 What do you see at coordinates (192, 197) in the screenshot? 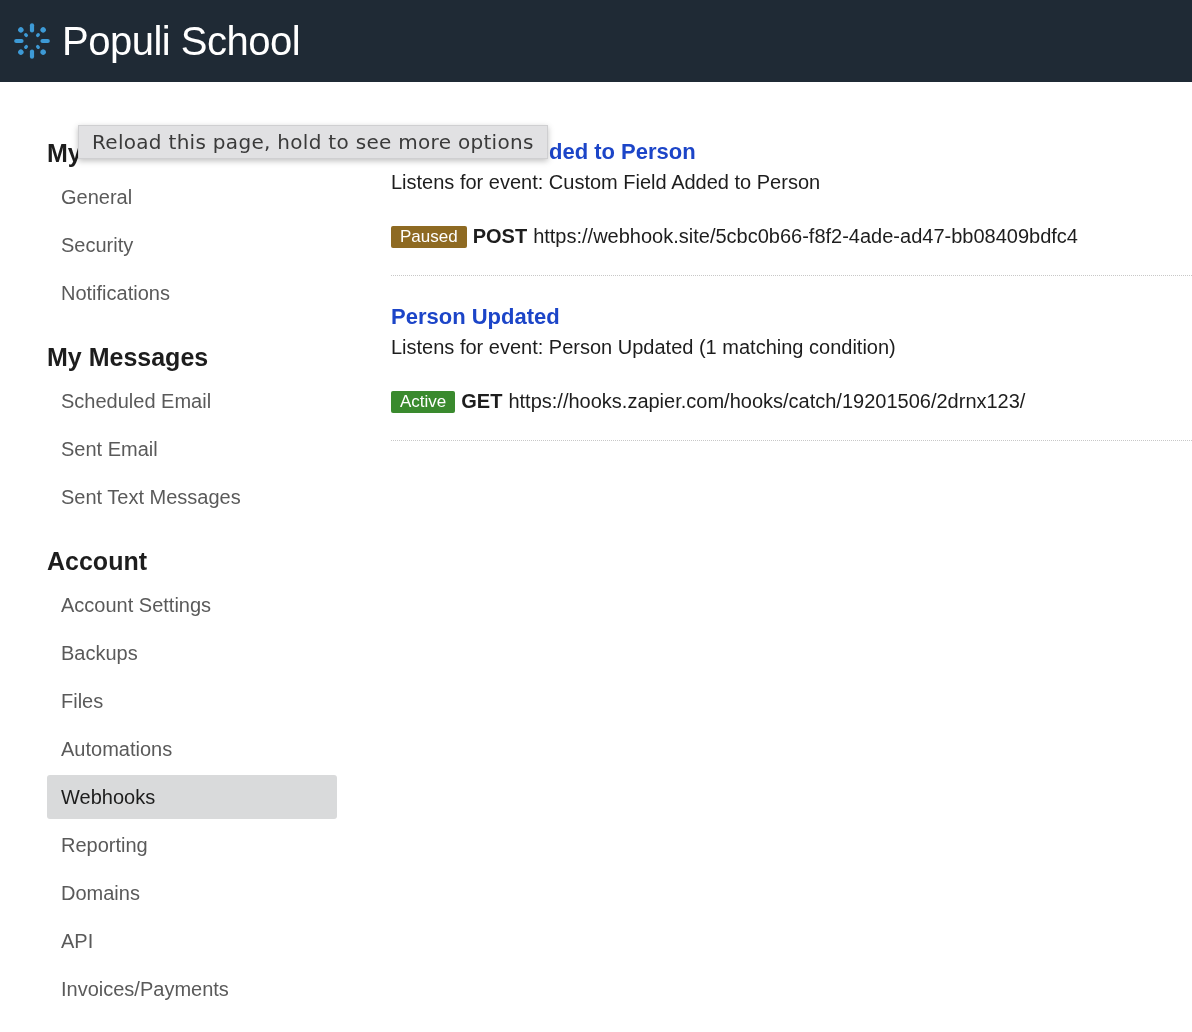
I see `sidebar-item: General` at bounding box center [192, 197].